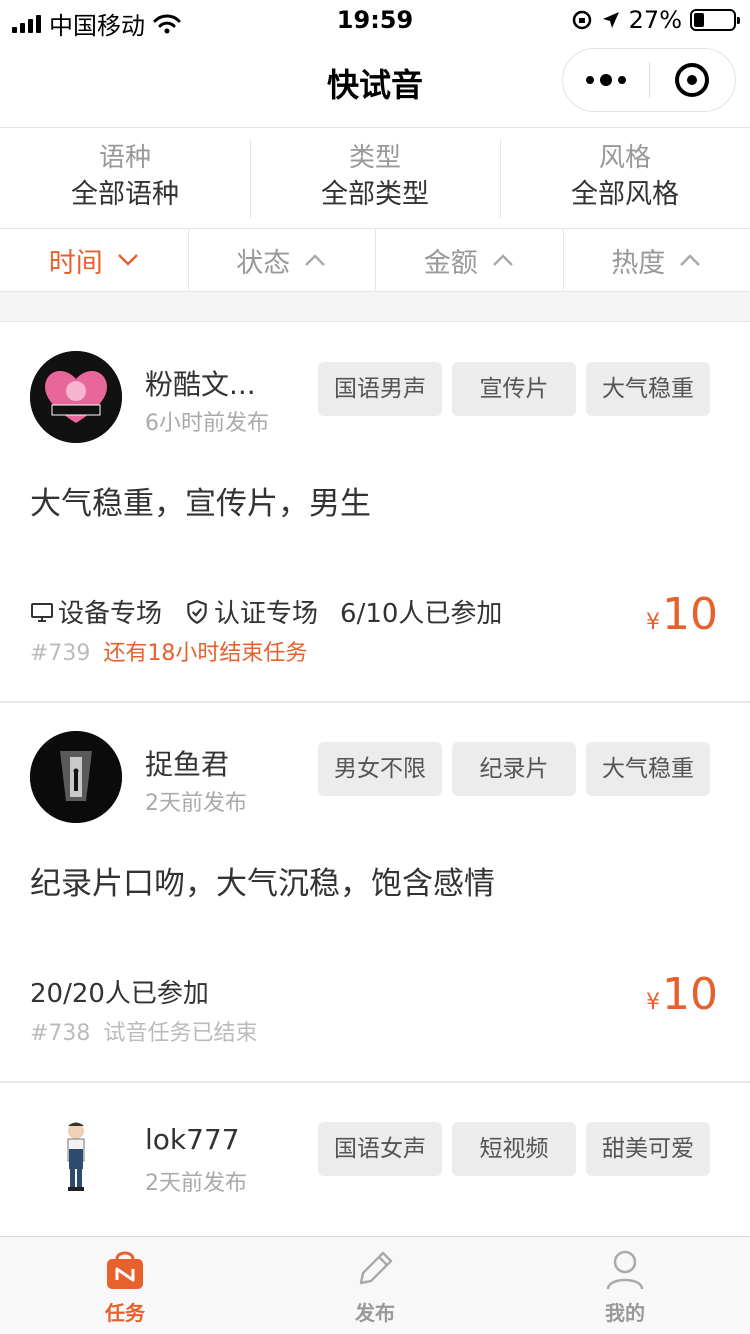 The width and height of the screenshot is (750, 1334). I want to click on mini-program-capsule, so click(649, 80).